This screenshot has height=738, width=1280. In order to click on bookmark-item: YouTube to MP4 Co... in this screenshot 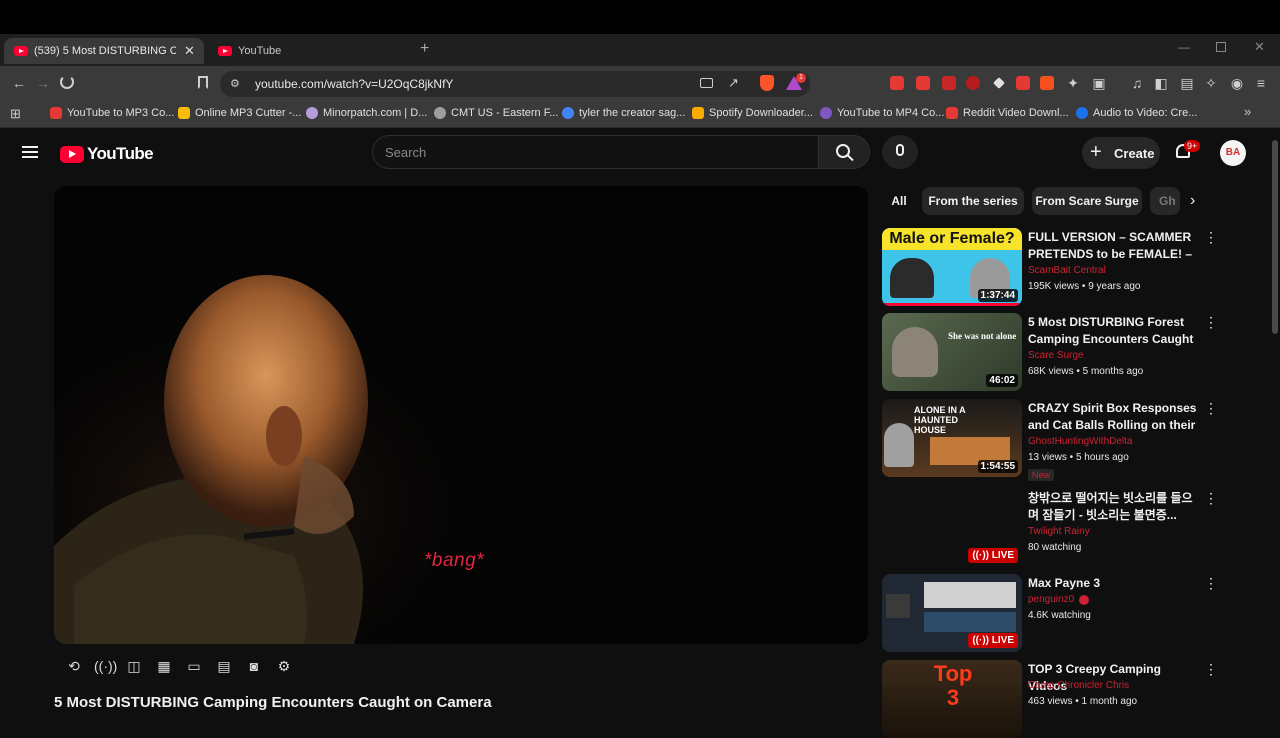, I will do `click(882, 113)`.